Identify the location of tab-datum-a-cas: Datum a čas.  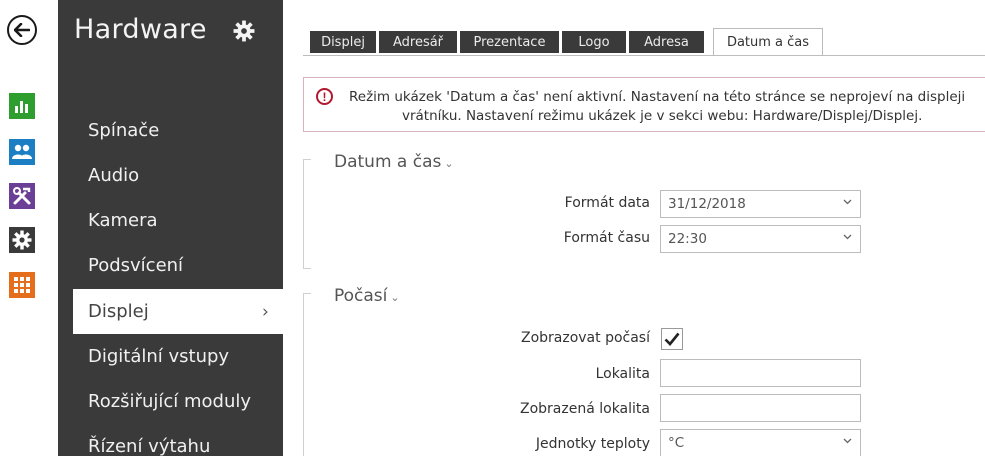
(768, 42).